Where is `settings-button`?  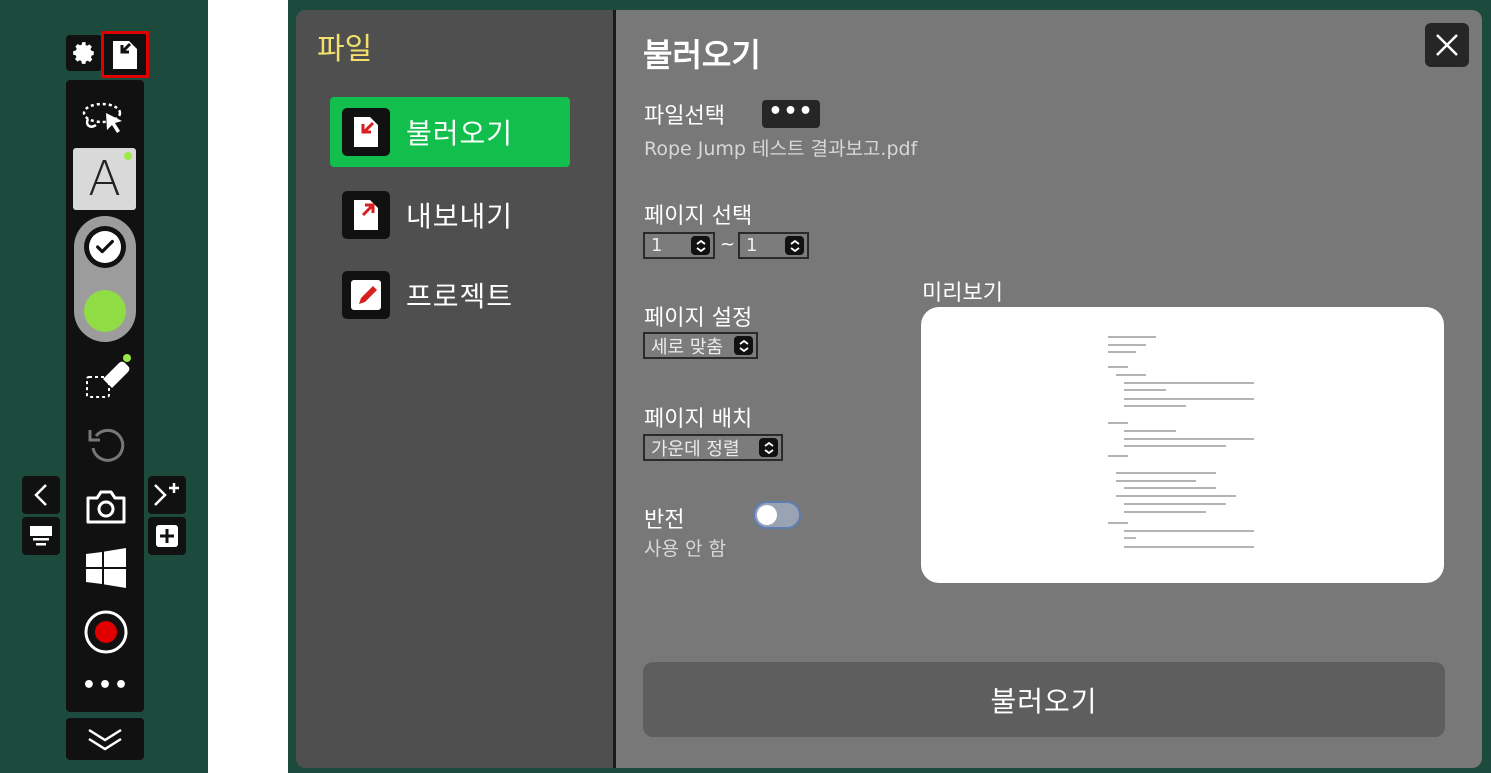 settings-button is located at coordinates (84, 53).